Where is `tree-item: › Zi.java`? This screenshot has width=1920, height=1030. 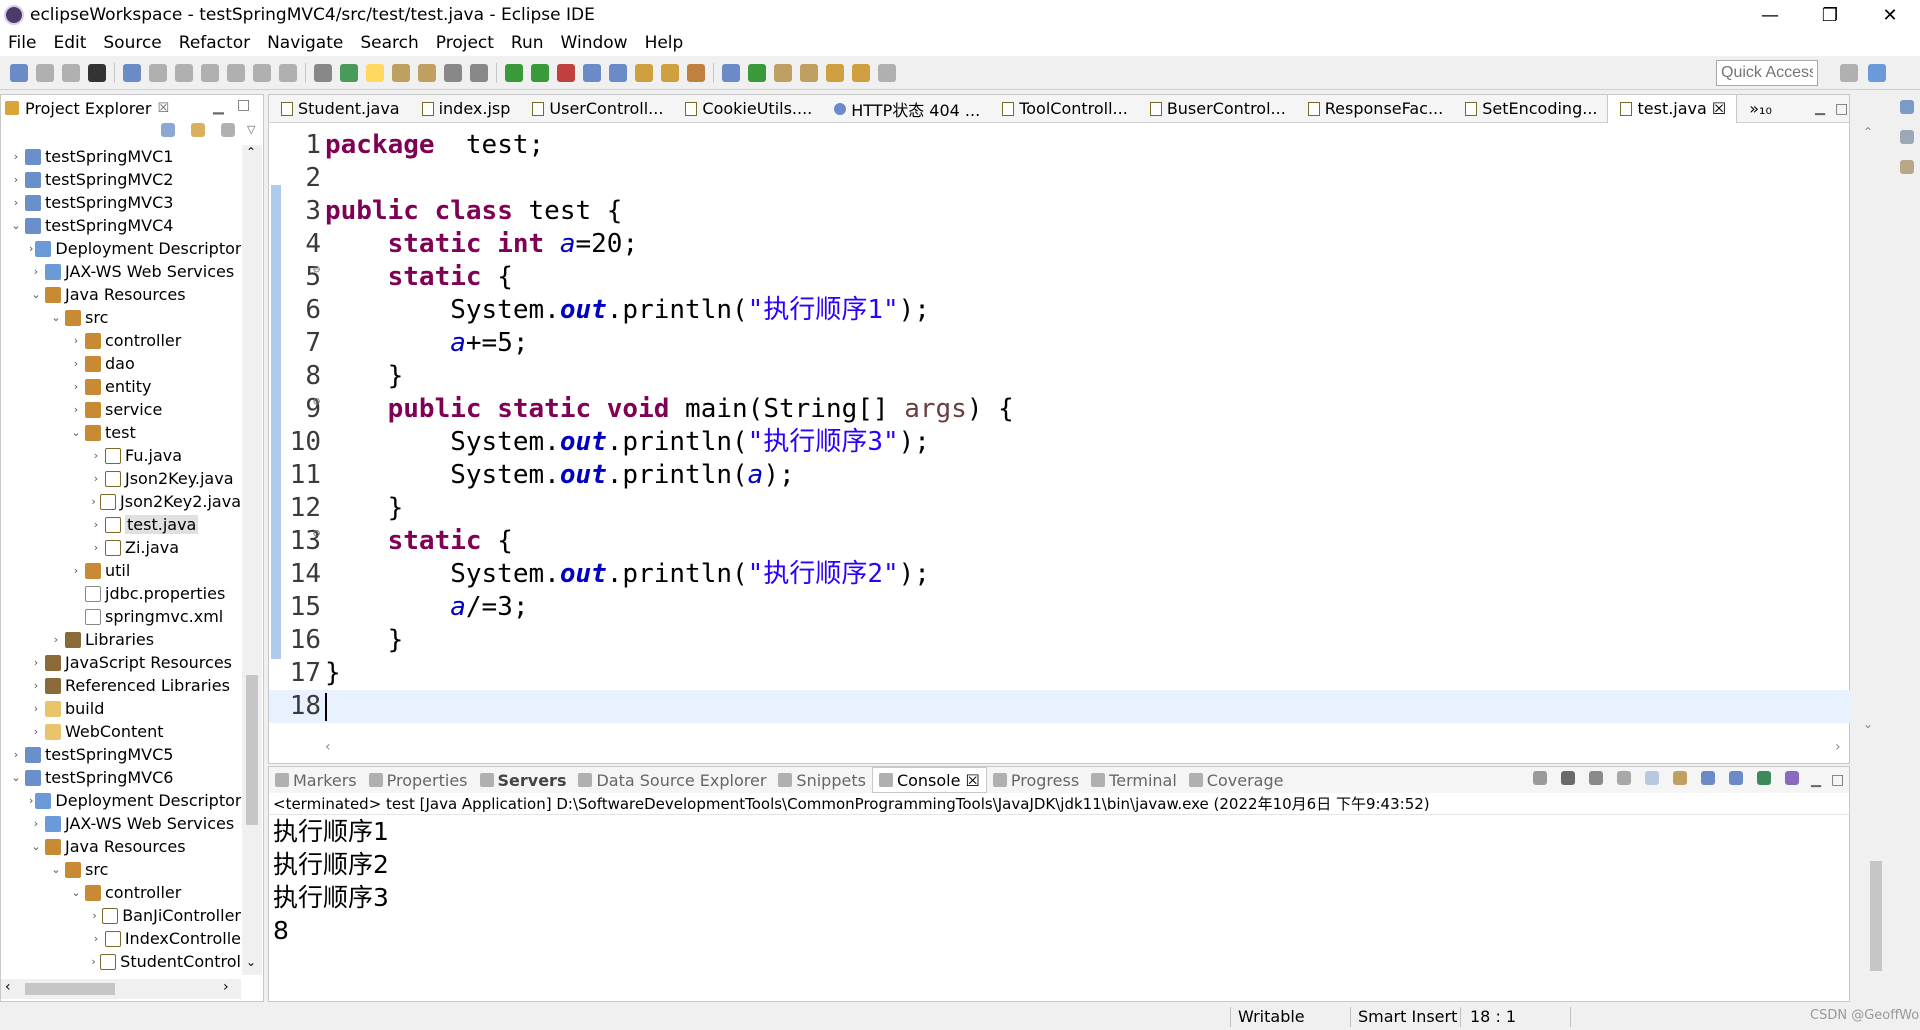 tree-item: › Zi.java is located at coordinates (121, 547).